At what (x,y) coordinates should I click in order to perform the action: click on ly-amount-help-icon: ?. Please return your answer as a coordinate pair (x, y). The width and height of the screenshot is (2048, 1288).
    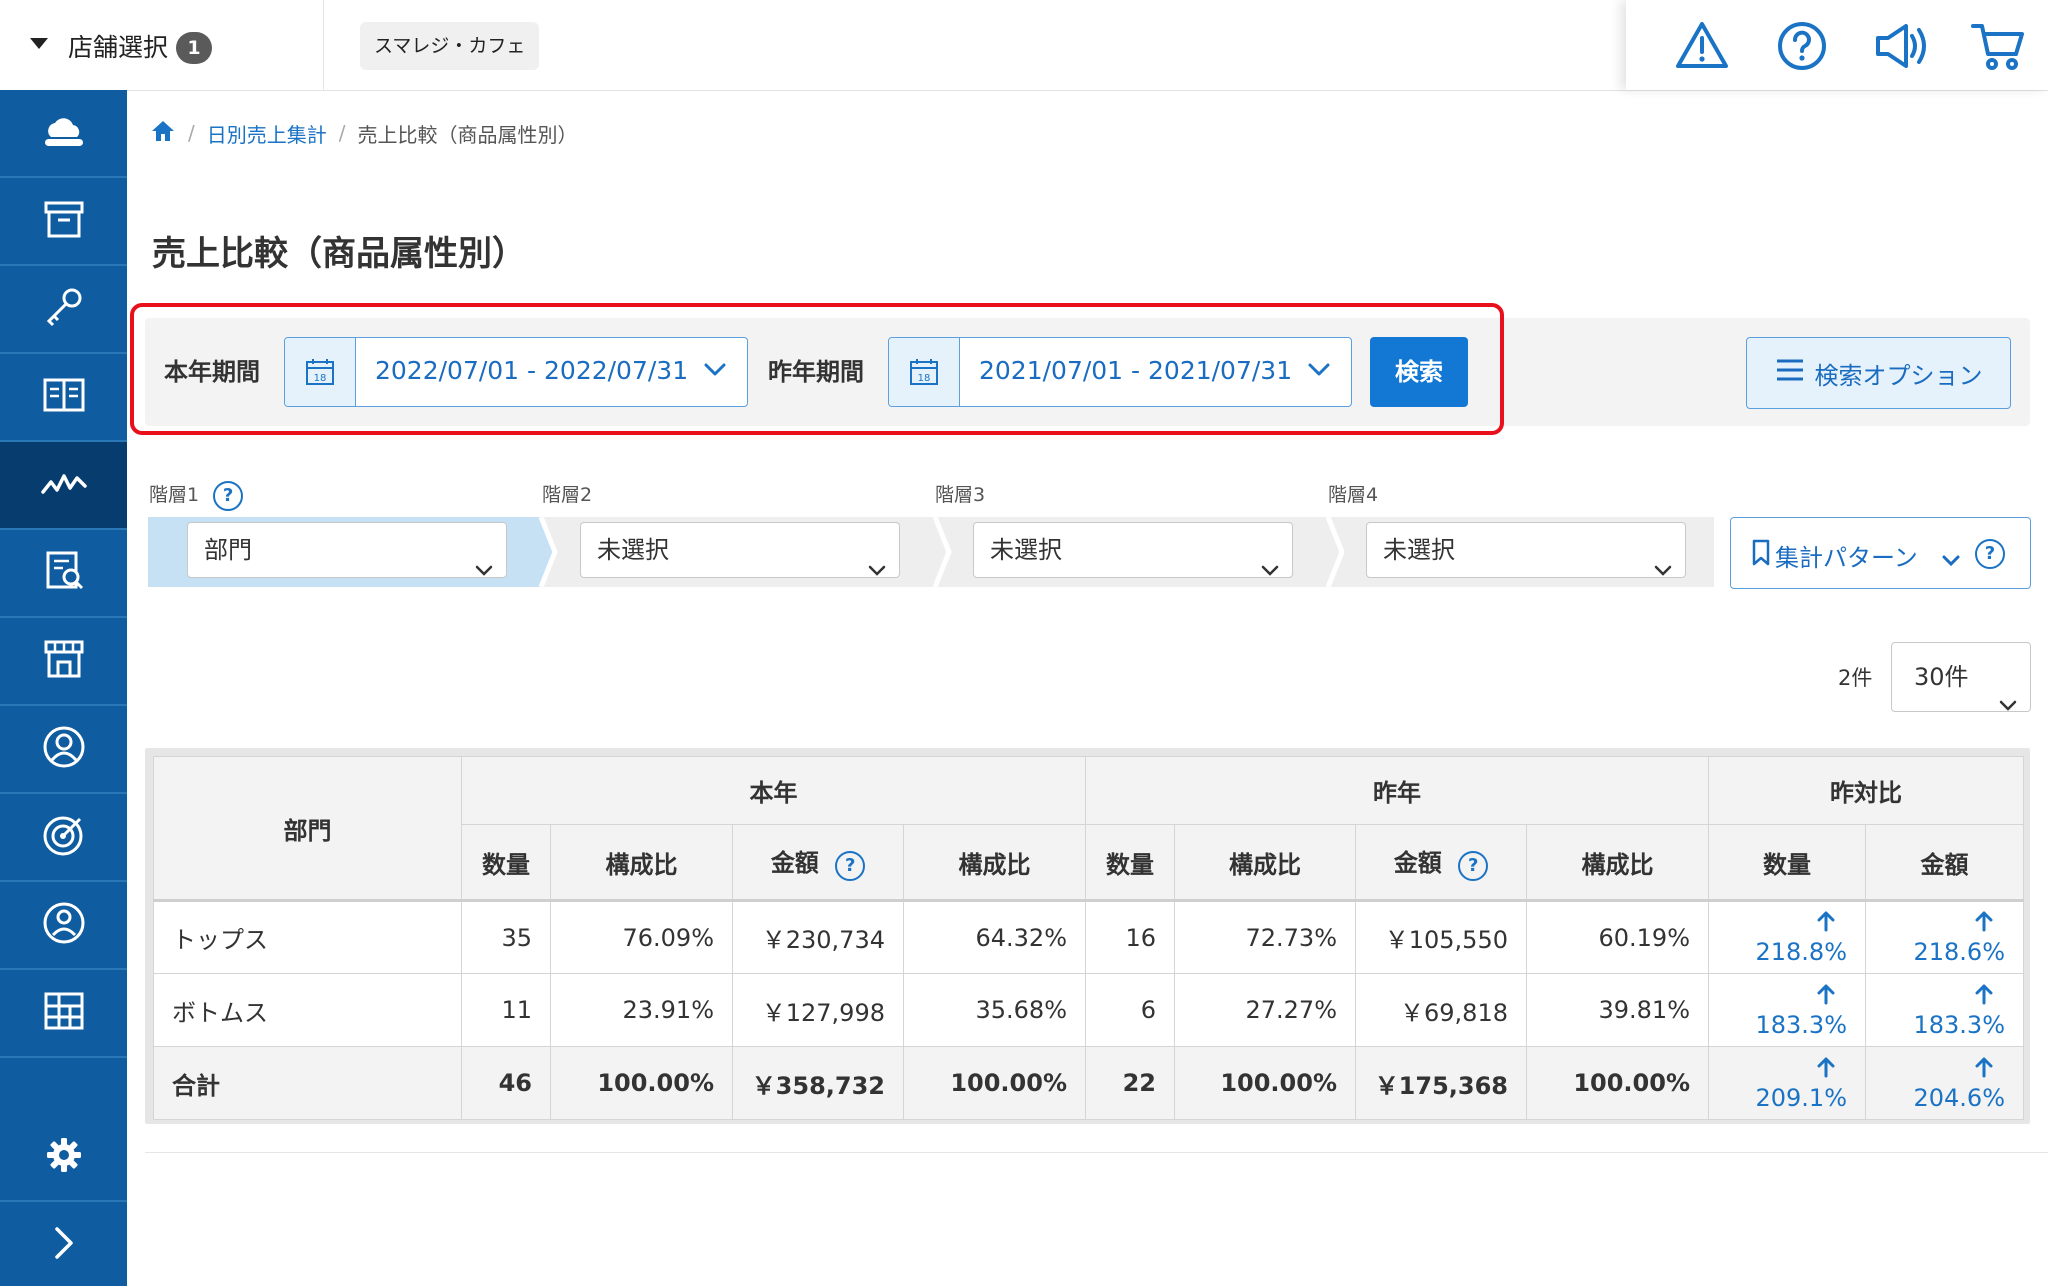
    Looking at the image, I should click on (1473, 866).